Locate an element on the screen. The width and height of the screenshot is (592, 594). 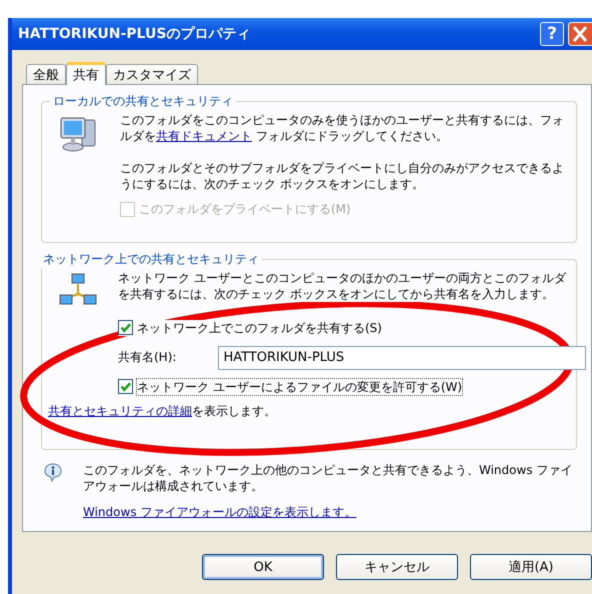
group-title: ローカルでの共有とセキュリティ is located at coordinates (143, 101).